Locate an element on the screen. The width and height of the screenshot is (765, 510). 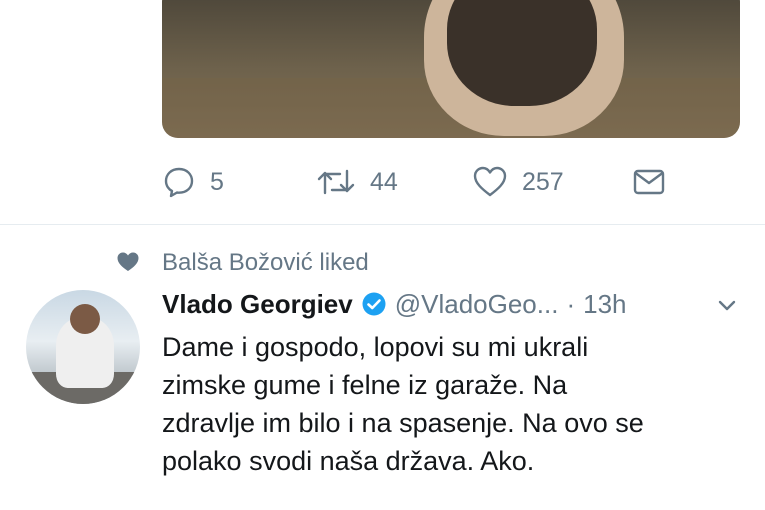
avatar is located at coordinates (83, 347).